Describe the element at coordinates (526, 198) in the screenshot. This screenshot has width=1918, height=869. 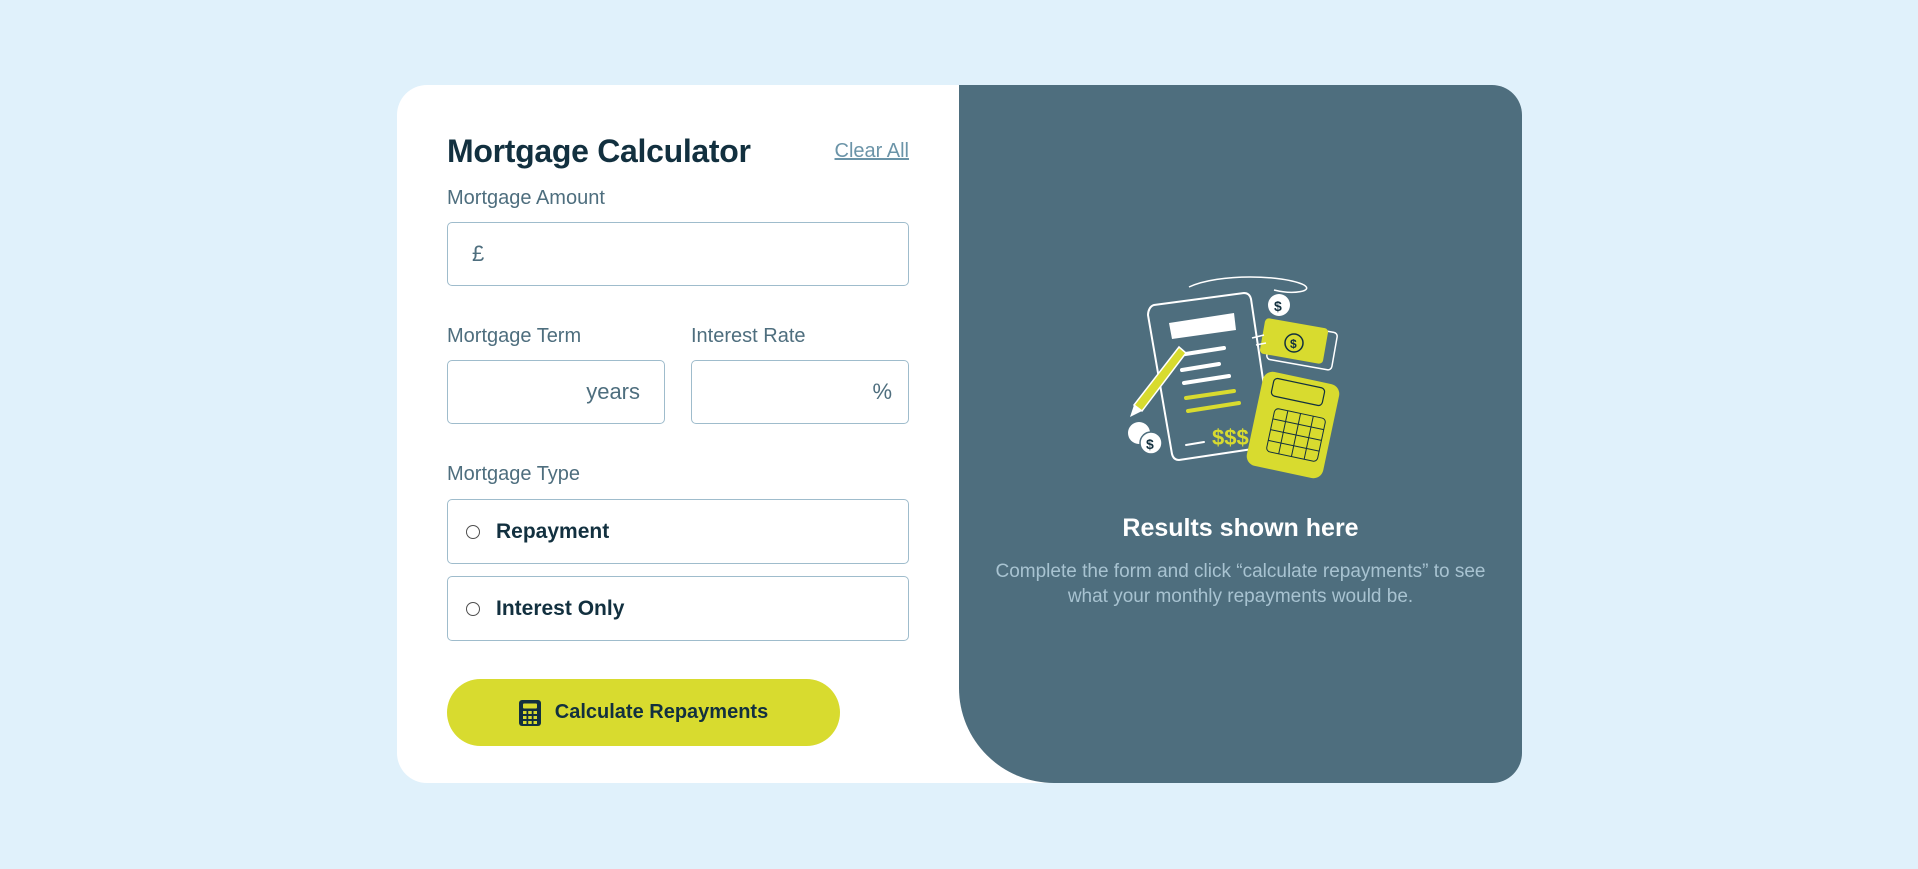
I see `mortgage-amount-label: Mortgage Amount` at that location.